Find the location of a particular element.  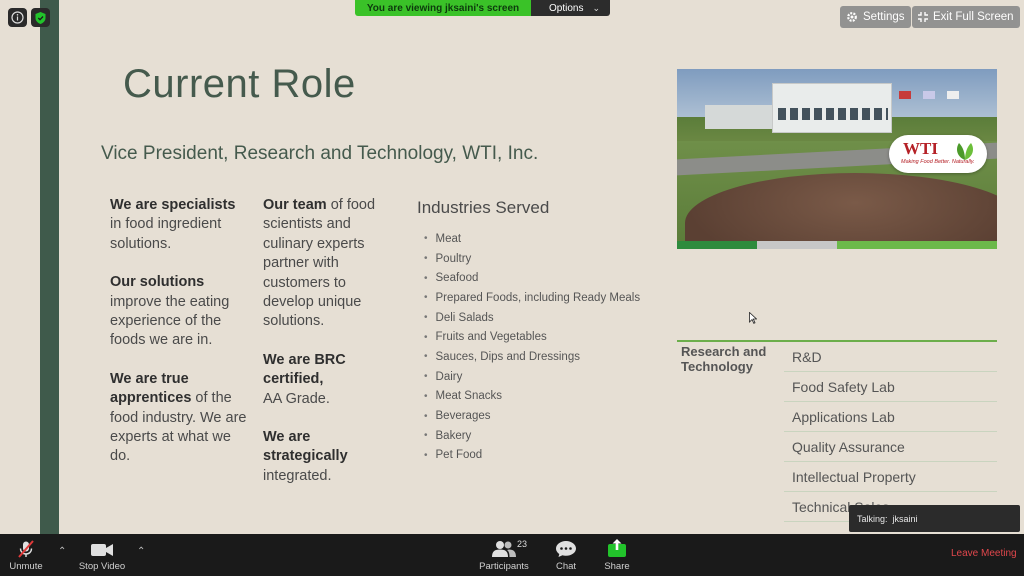

chat-bubble-icon is located at coordinates (566, 549).